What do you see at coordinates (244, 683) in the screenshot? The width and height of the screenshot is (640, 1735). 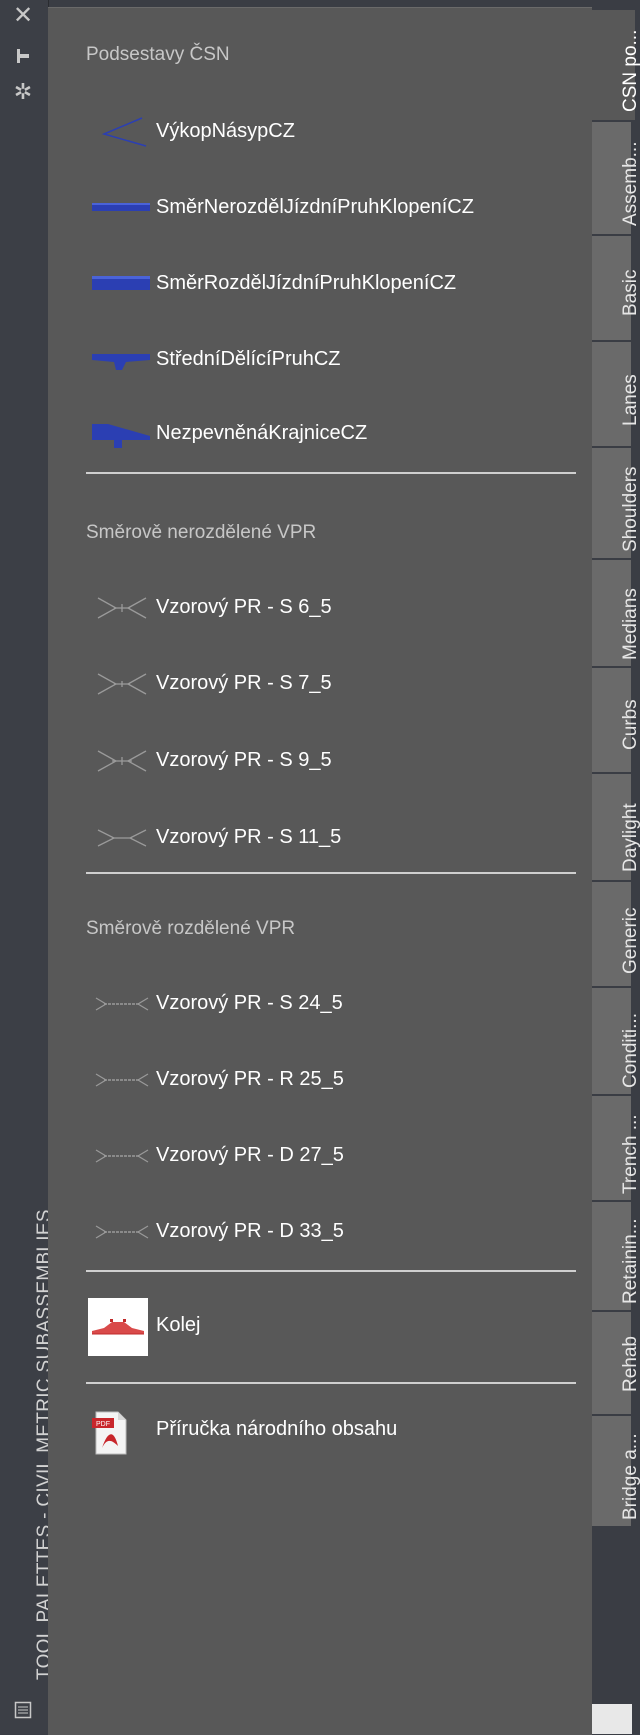 I see `tool-label: Vzorový PR - S 7_5` at bounding box center [244, 683].